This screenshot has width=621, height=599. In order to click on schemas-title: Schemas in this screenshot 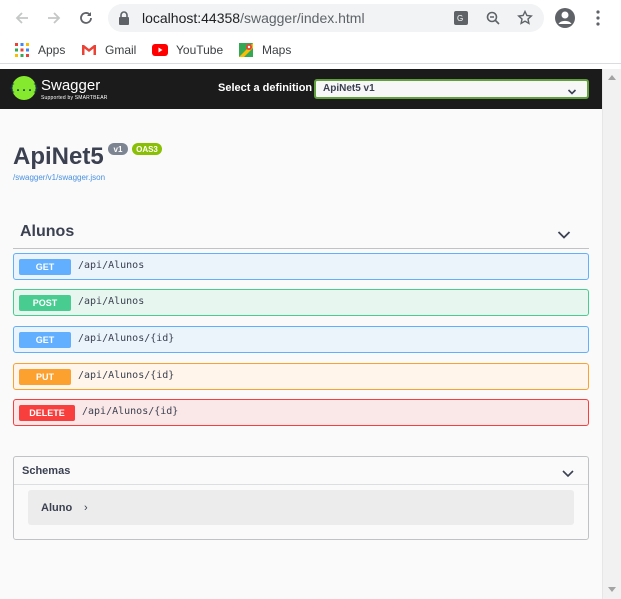, I will do `click(46, 471)`.